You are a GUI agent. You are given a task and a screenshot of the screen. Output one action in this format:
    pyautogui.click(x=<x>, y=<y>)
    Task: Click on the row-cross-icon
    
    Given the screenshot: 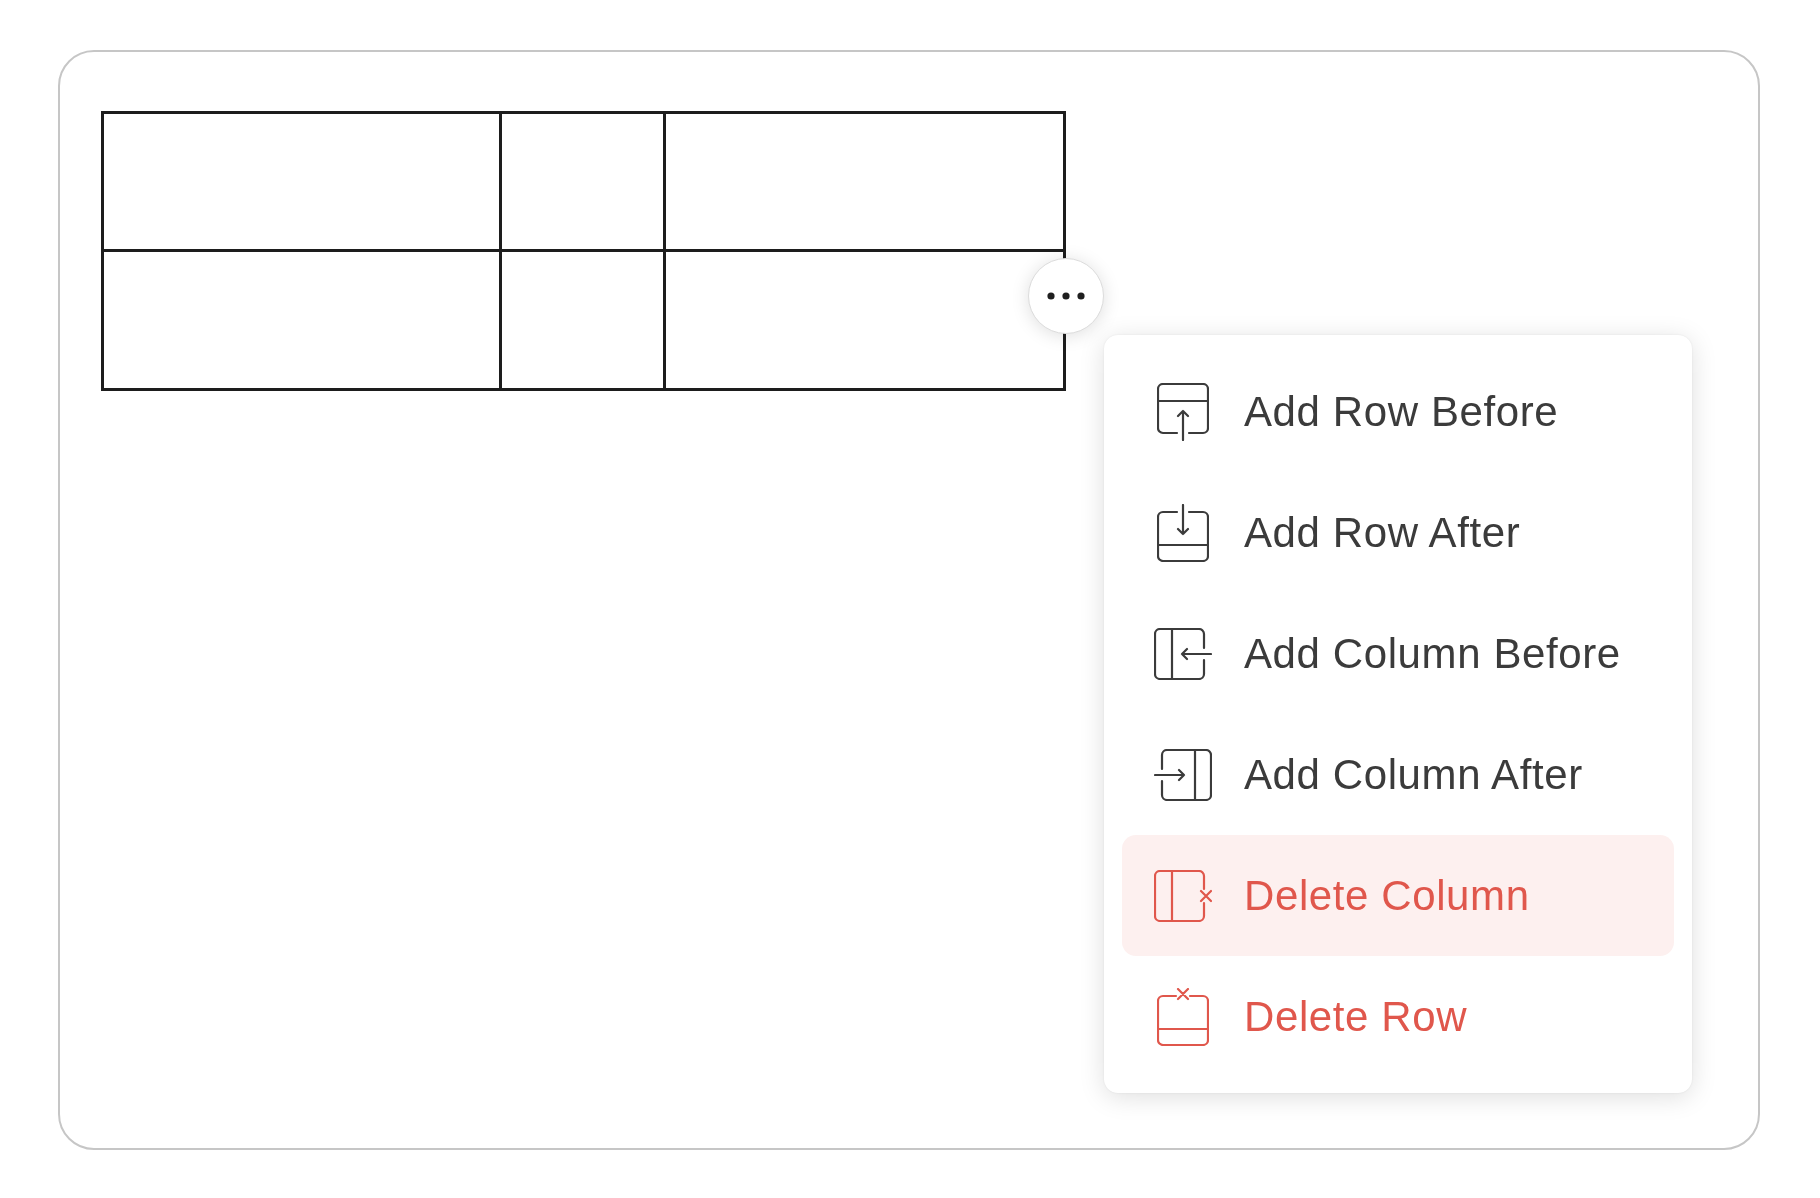 What is the action you would take?
    pyautogui.click(x=1183, y=1016)
    